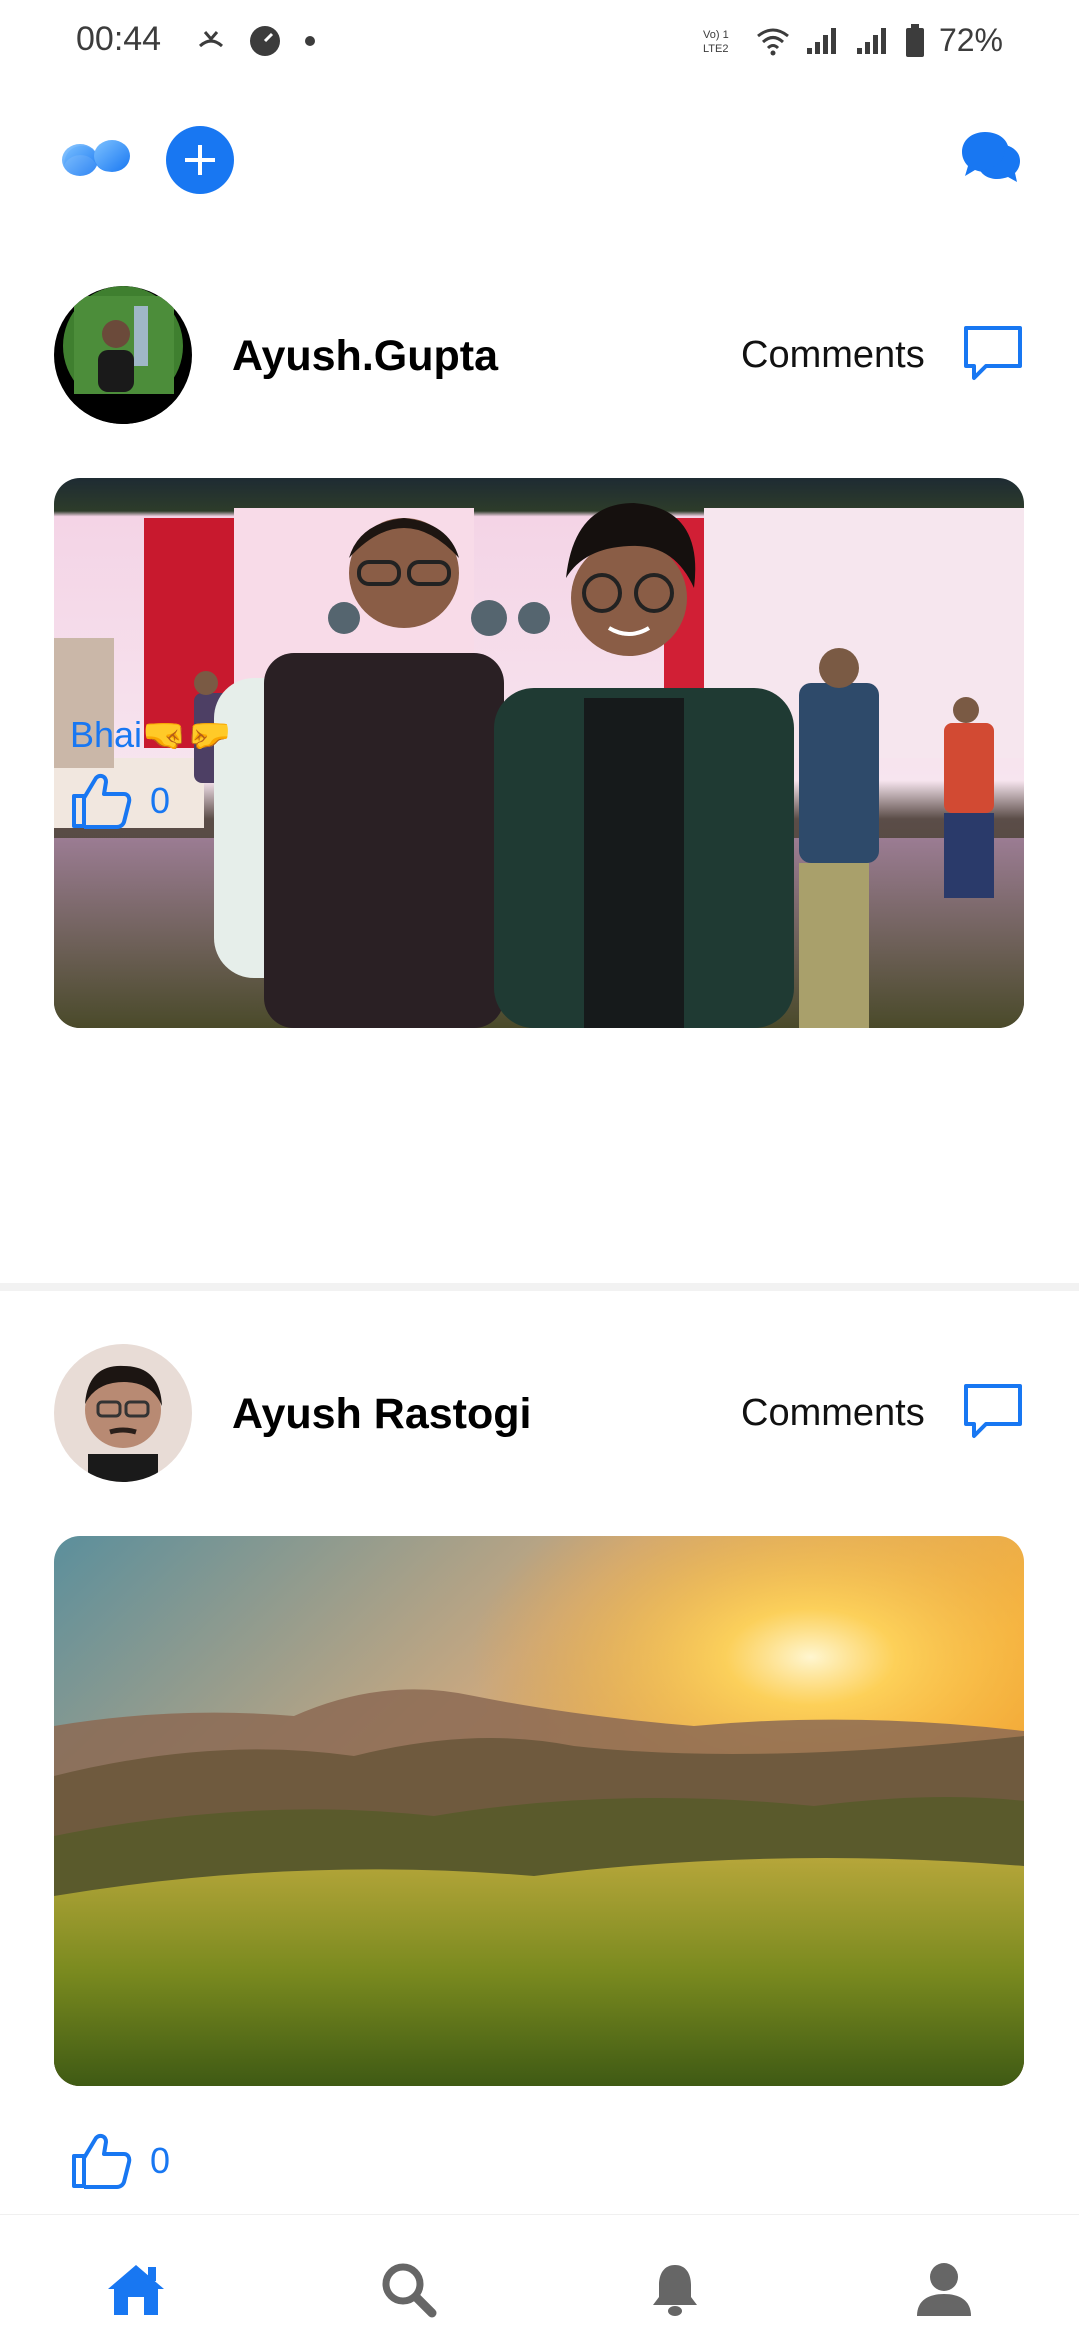 This screenshot has width=1079, height=2339. Describe the element at coordinates (991, 157) in the screenshot. I see `messenger-chat-icon` at that location.